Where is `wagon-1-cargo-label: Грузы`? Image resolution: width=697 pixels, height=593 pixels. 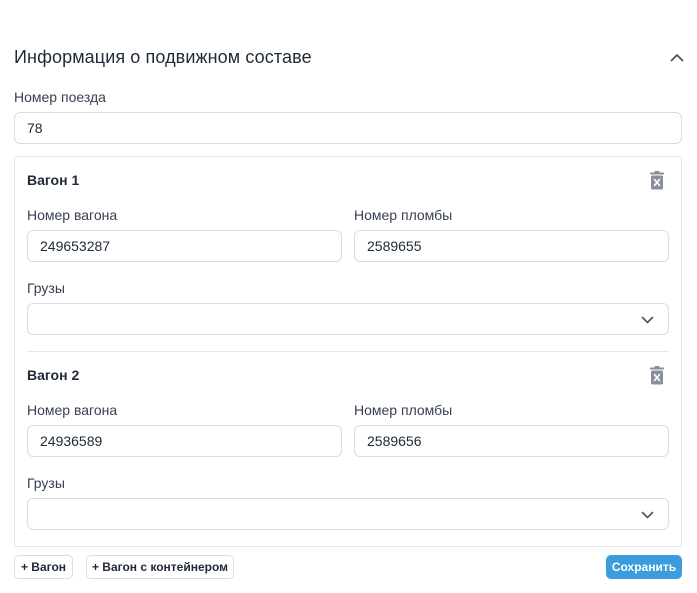
wagon-1-cargo-label: Грузы is located at coordinates (46, 288).